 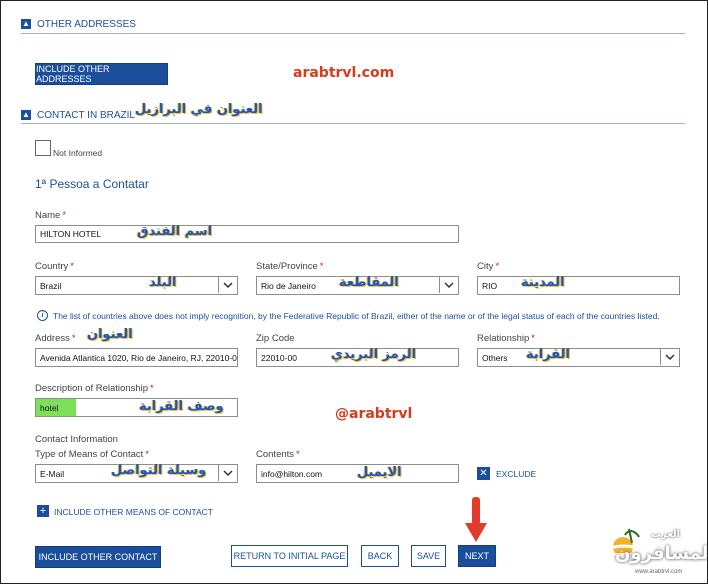 What do you see at coordinates (374, 414) in the screenshot?
I see `watermark-handle: @arabtrvl` at bounding box center [374, 414].